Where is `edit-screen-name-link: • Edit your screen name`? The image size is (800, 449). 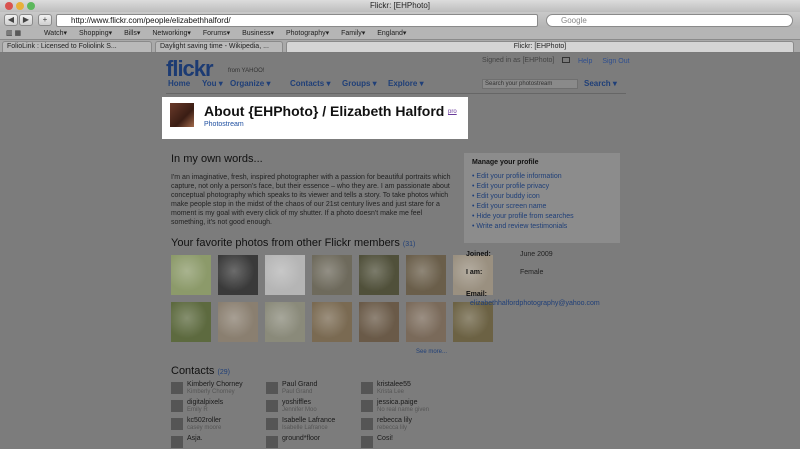 edit-screen-name-link: • Edit your screen name is located at coordinates (542, 207).